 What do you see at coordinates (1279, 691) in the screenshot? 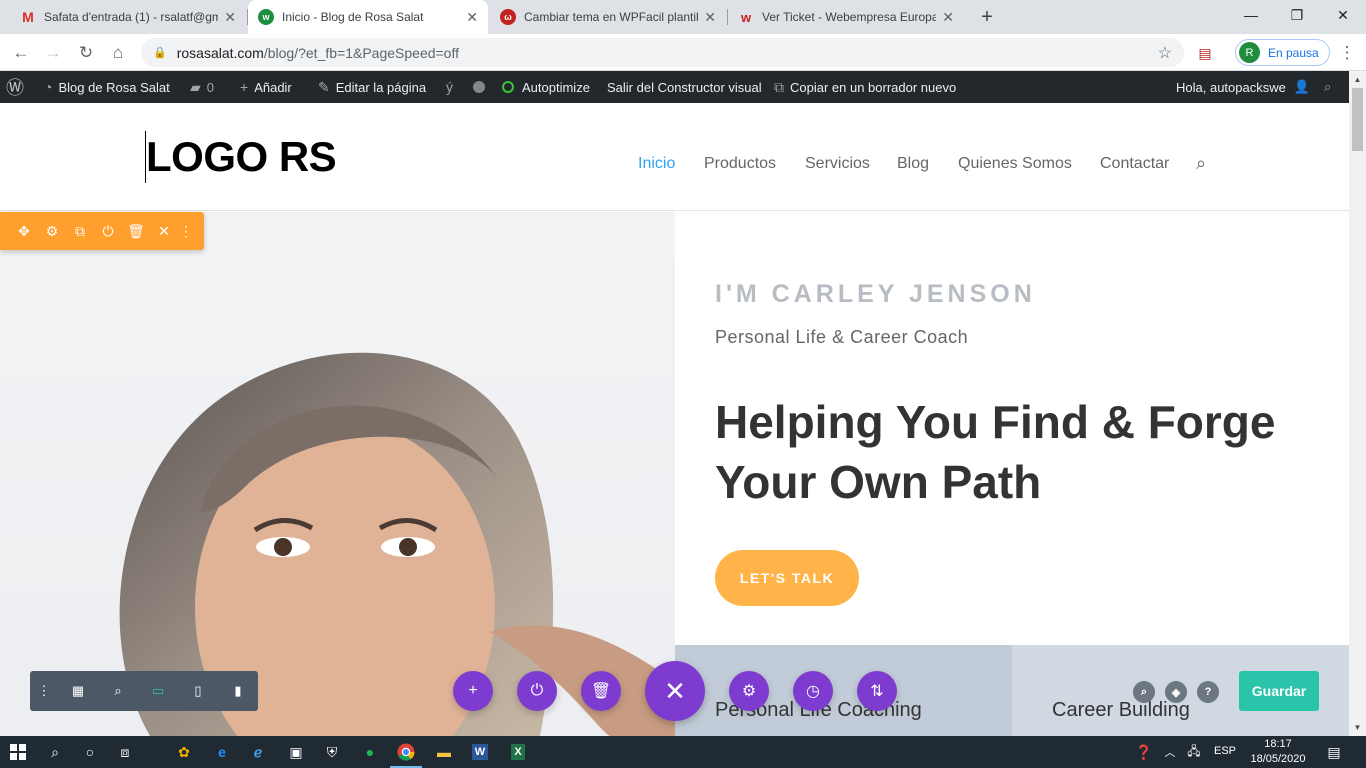
I see `save-button: Guardar` at bounding box center [1279, 691].